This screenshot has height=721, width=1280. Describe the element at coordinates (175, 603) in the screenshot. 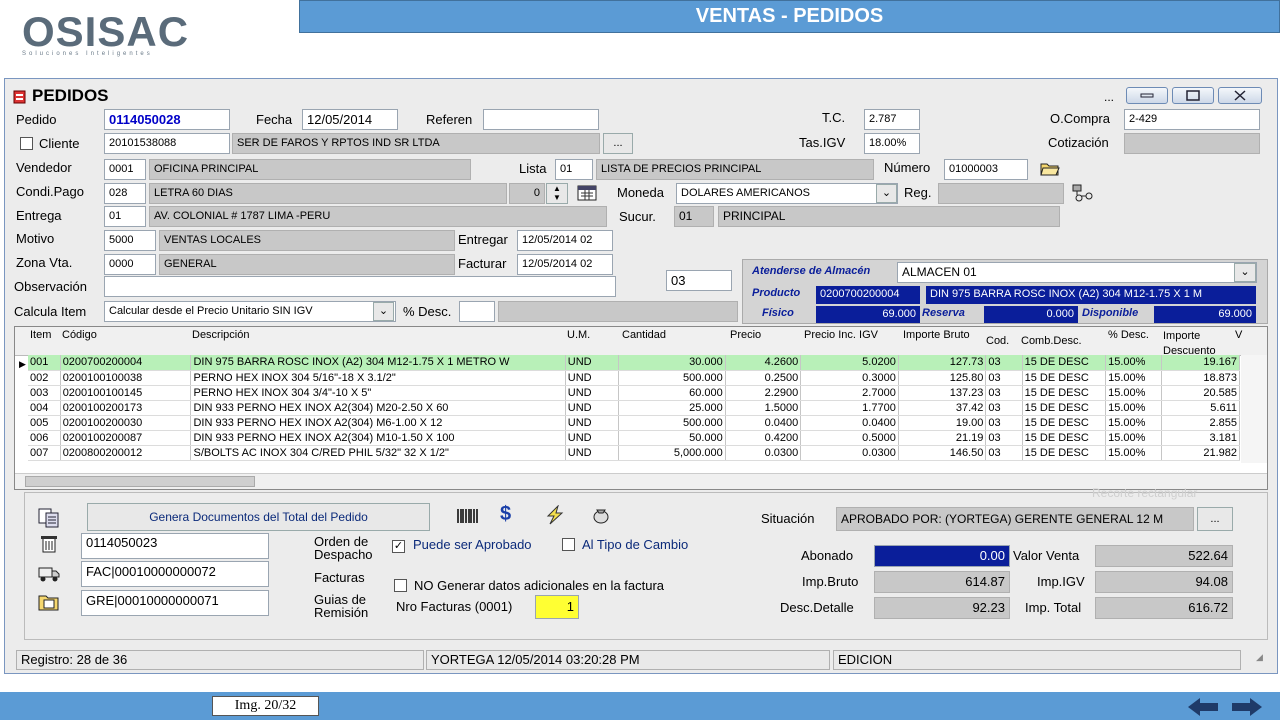

I see `guia-doc-field: GRE|00010000000071` at that location.